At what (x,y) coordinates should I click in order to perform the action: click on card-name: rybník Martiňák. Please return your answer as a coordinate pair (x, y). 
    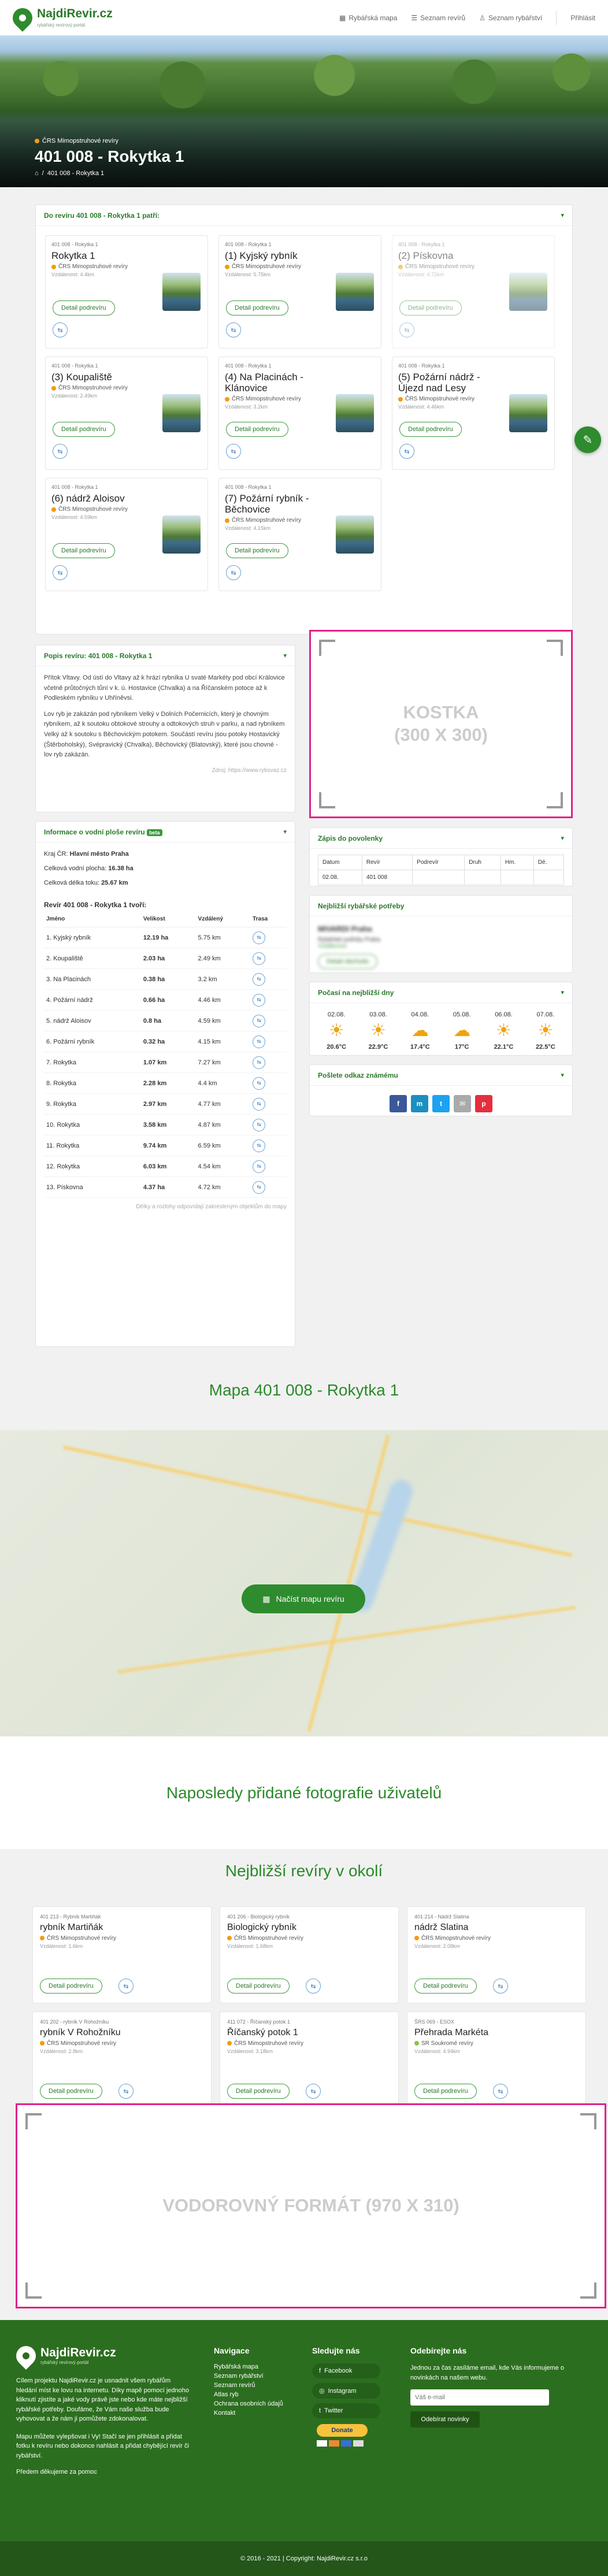
    Looking at the image, I should click on (122, 1928).